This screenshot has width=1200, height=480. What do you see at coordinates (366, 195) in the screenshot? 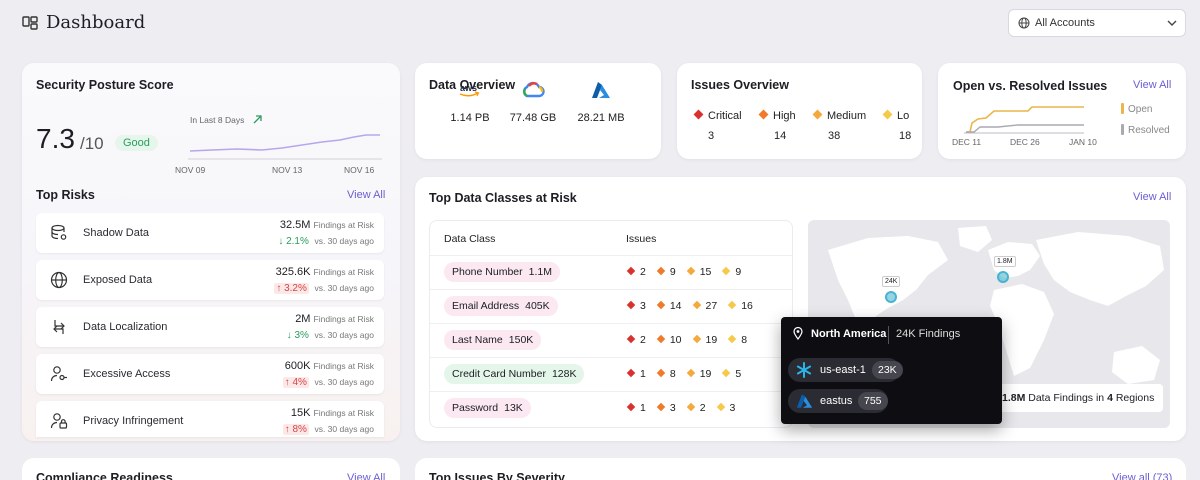
I see `top-risks-view-all-link: View All` at bounding box center [366, 195].